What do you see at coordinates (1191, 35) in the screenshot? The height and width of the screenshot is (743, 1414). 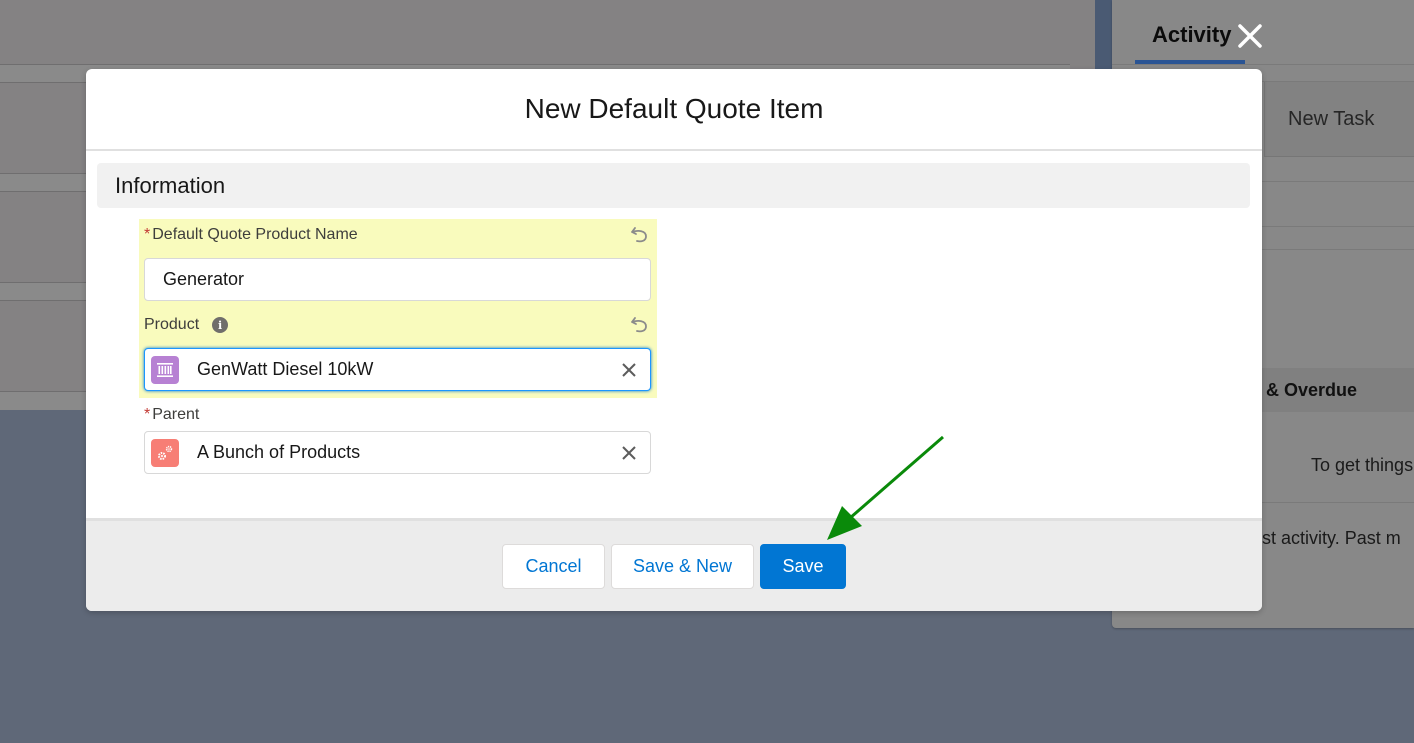 I see `tab-activity: Activity` at bounding box center [1191, 35].